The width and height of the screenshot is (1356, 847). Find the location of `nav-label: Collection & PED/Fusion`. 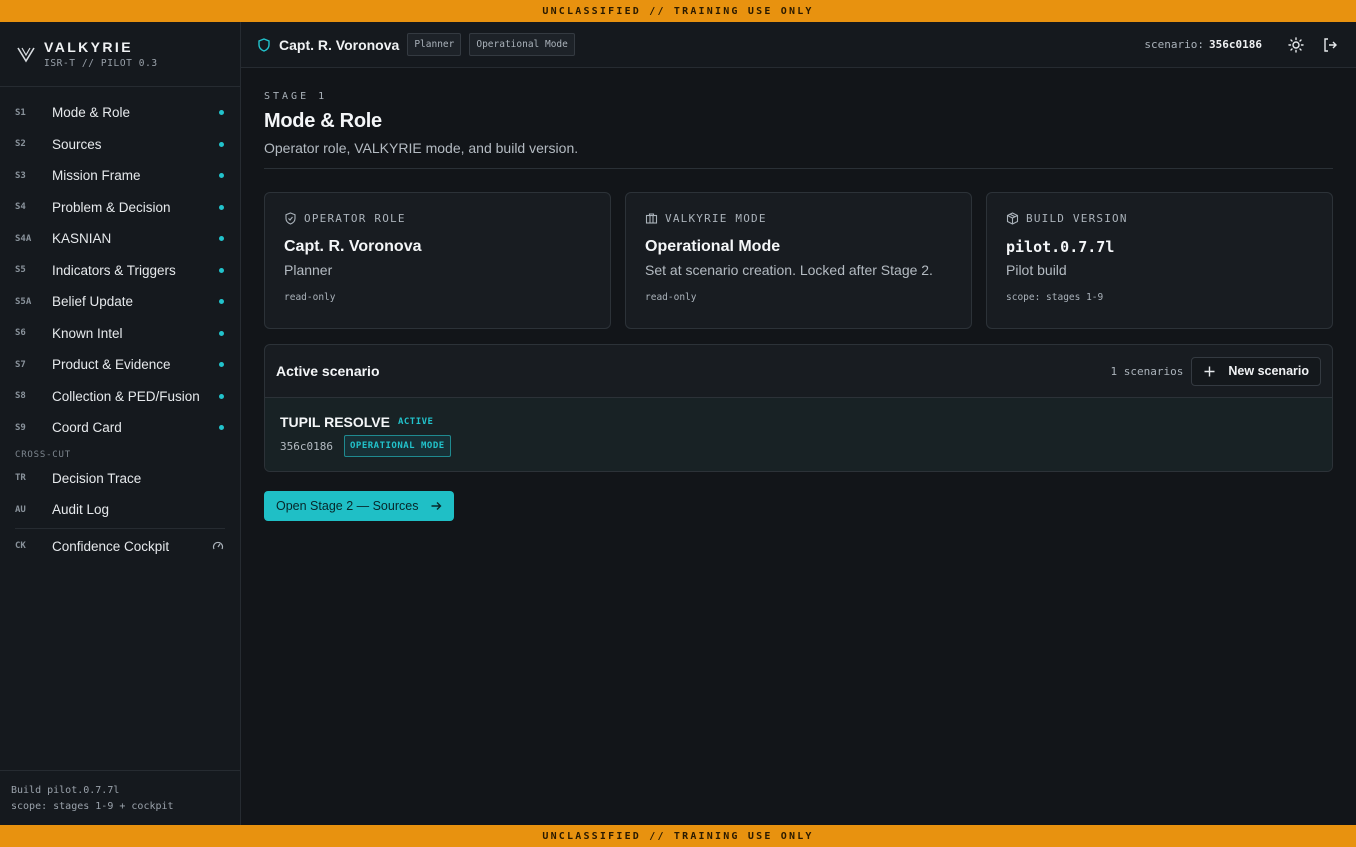

nav-label: Collection & PED/Fusion is located at coordinates (126, 396).